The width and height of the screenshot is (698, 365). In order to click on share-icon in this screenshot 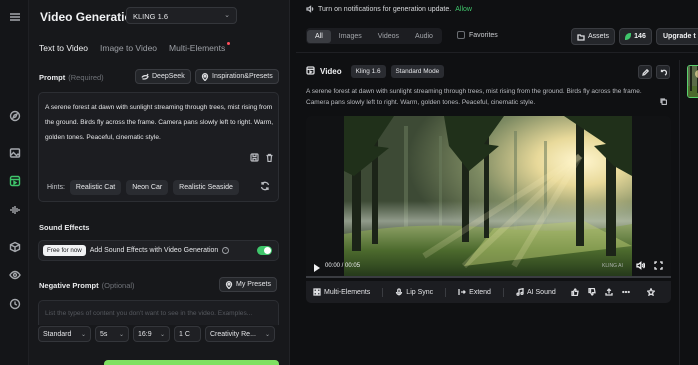, I will do `click(609, 292)`.